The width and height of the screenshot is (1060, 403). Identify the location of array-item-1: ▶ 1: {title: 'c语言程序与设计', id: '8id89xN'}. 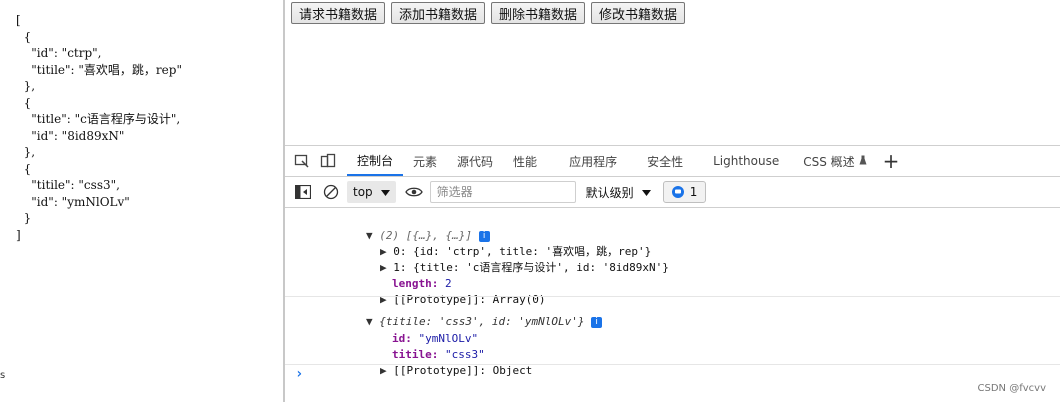
(498, 259).